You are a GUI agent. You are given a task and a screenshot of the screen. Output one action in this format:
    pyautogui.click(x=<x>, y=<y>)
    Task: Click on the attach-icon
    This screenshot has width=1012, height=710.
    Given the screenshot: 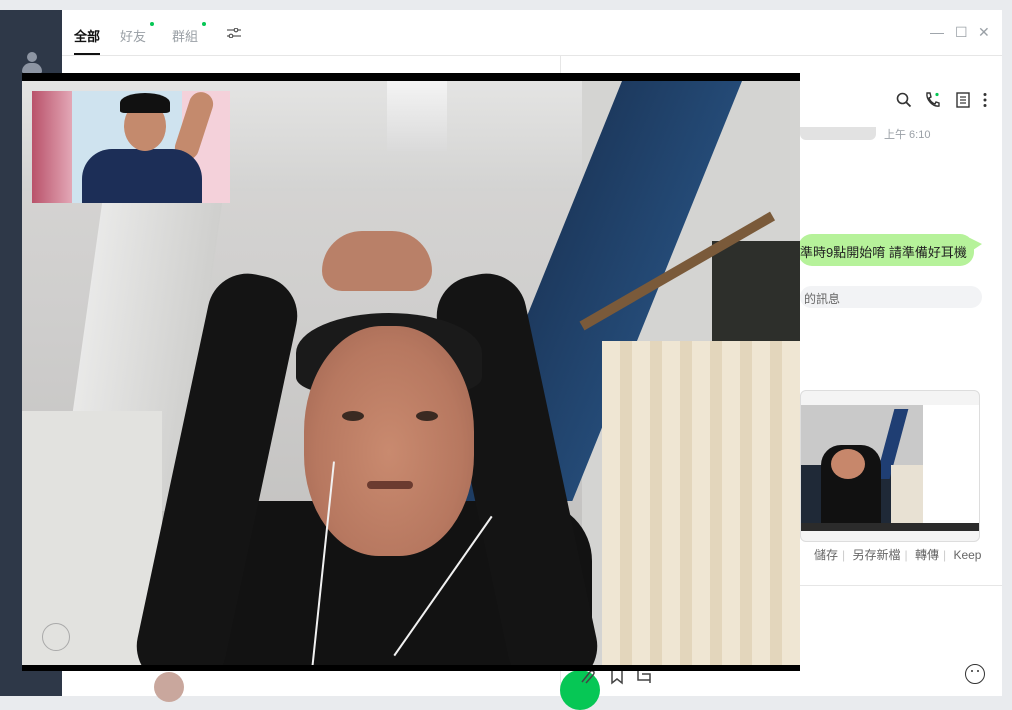 What is the action you would take?
    pyautogui.click(x=588, y=677)
    